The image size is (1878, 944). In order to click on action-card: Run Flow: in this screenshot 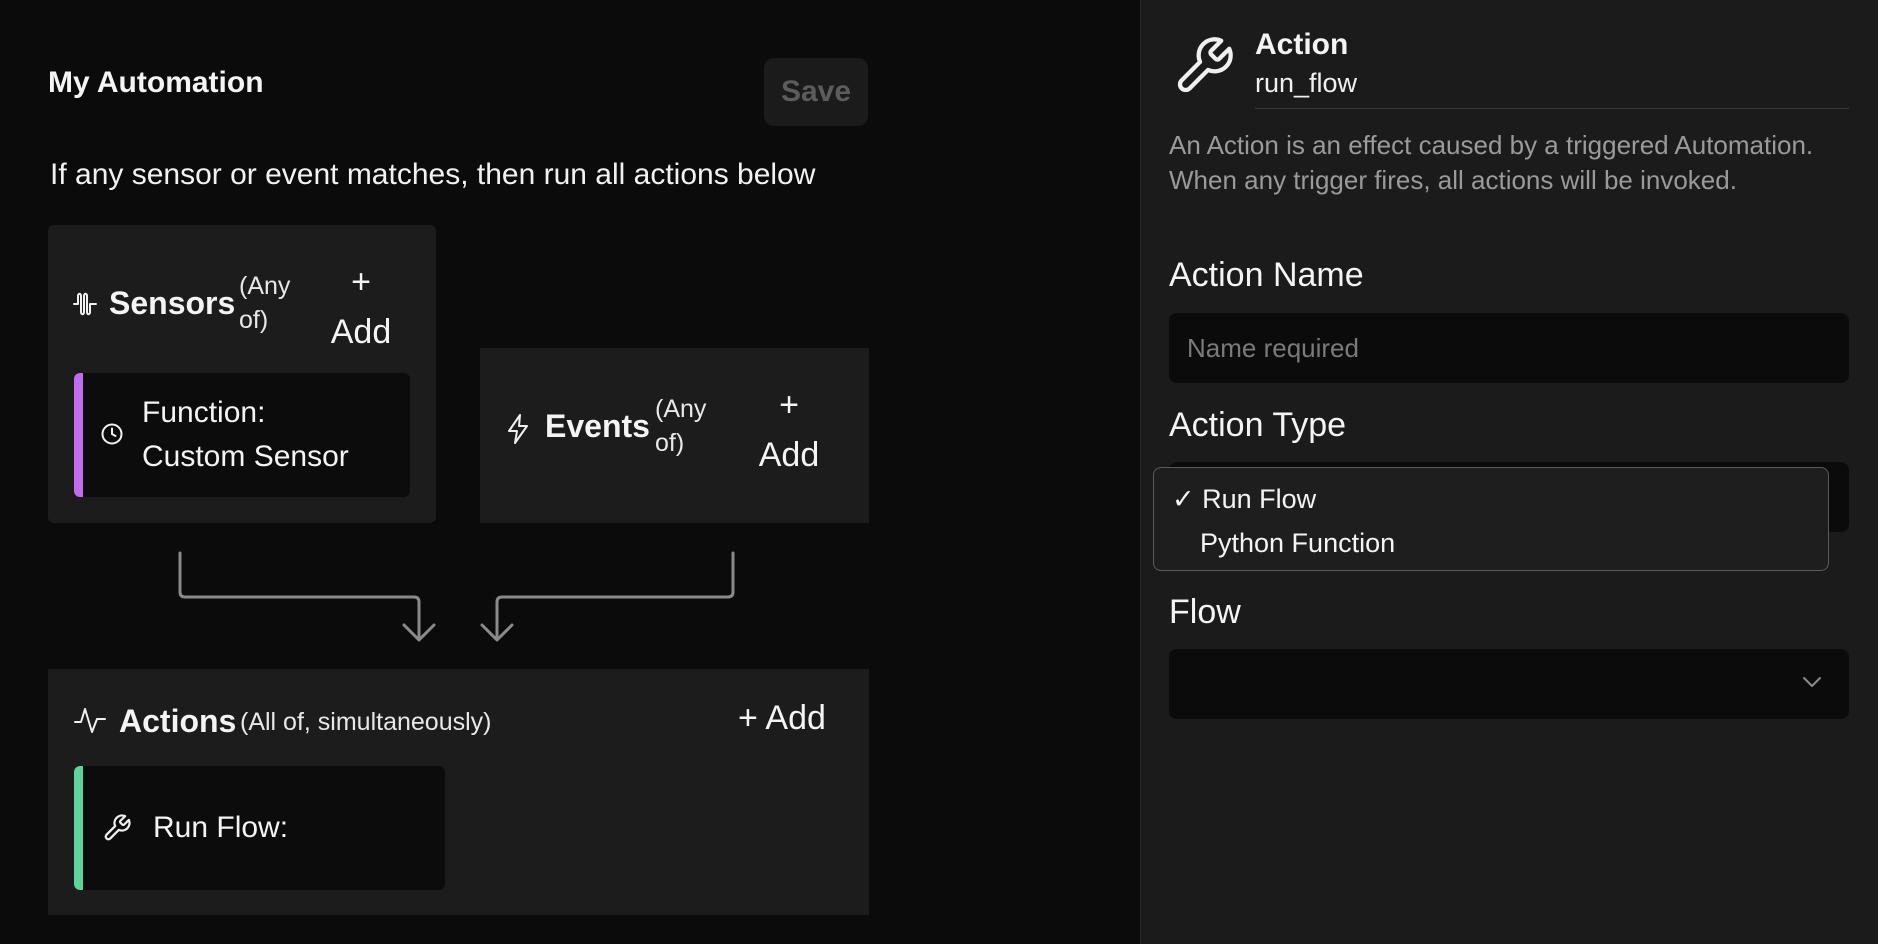, I will do `click(259, 828)`.